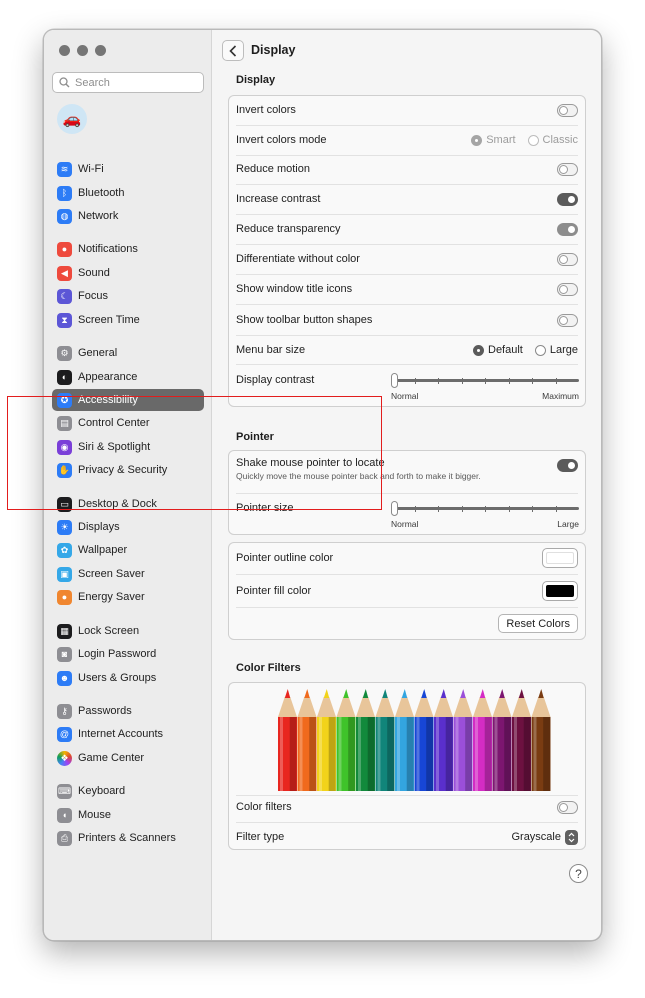  I want to click on sidebar-item-screen-time: ⧗ Screen Time, so click(128, 320).